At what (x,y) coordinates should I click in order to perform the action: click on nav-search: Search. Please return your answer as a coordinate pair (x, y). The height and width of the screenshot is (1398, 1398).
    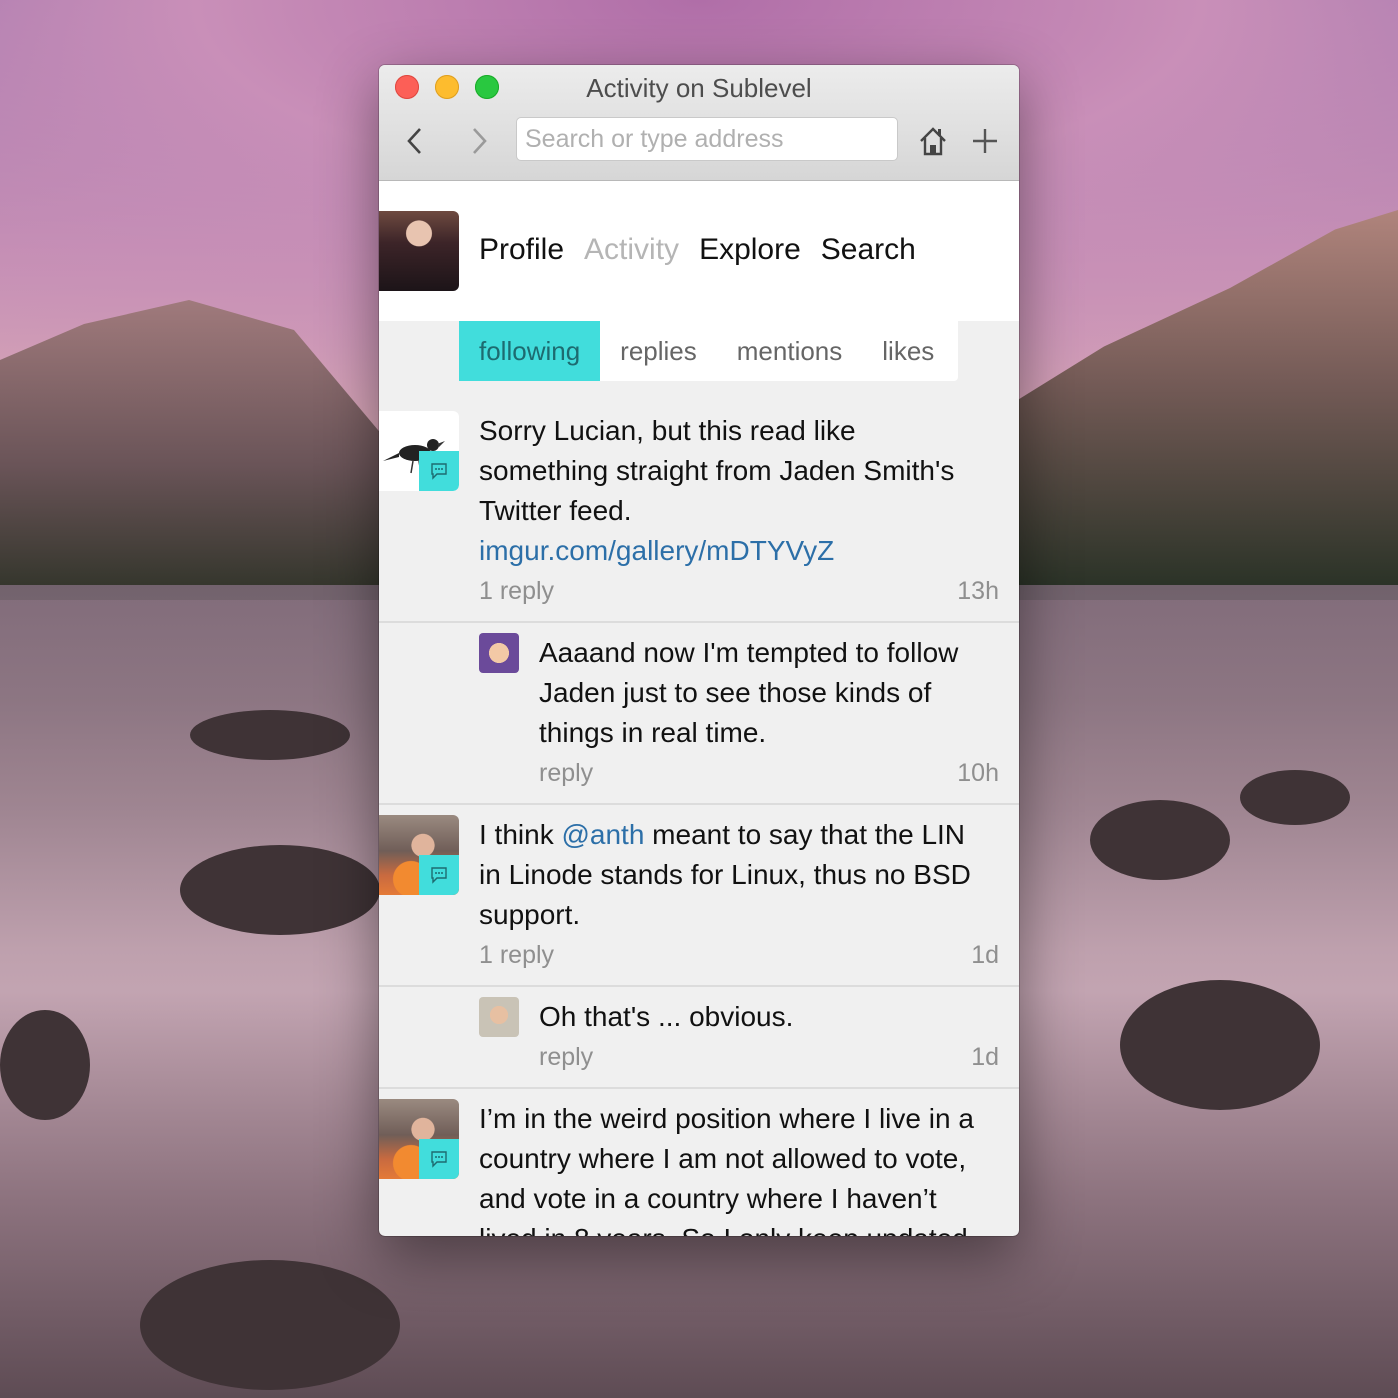
    Looking at the image, I should click on (868, 250).